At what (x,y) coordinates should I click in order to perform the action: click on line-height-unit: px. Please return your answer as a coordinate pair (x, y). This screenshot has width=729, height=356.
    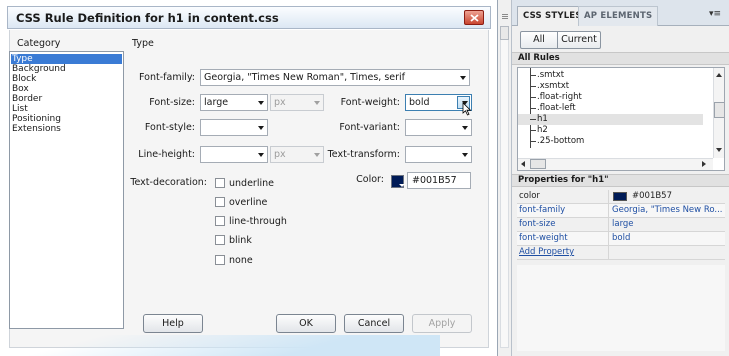
    Looking at the image, I should click on (280, 154).